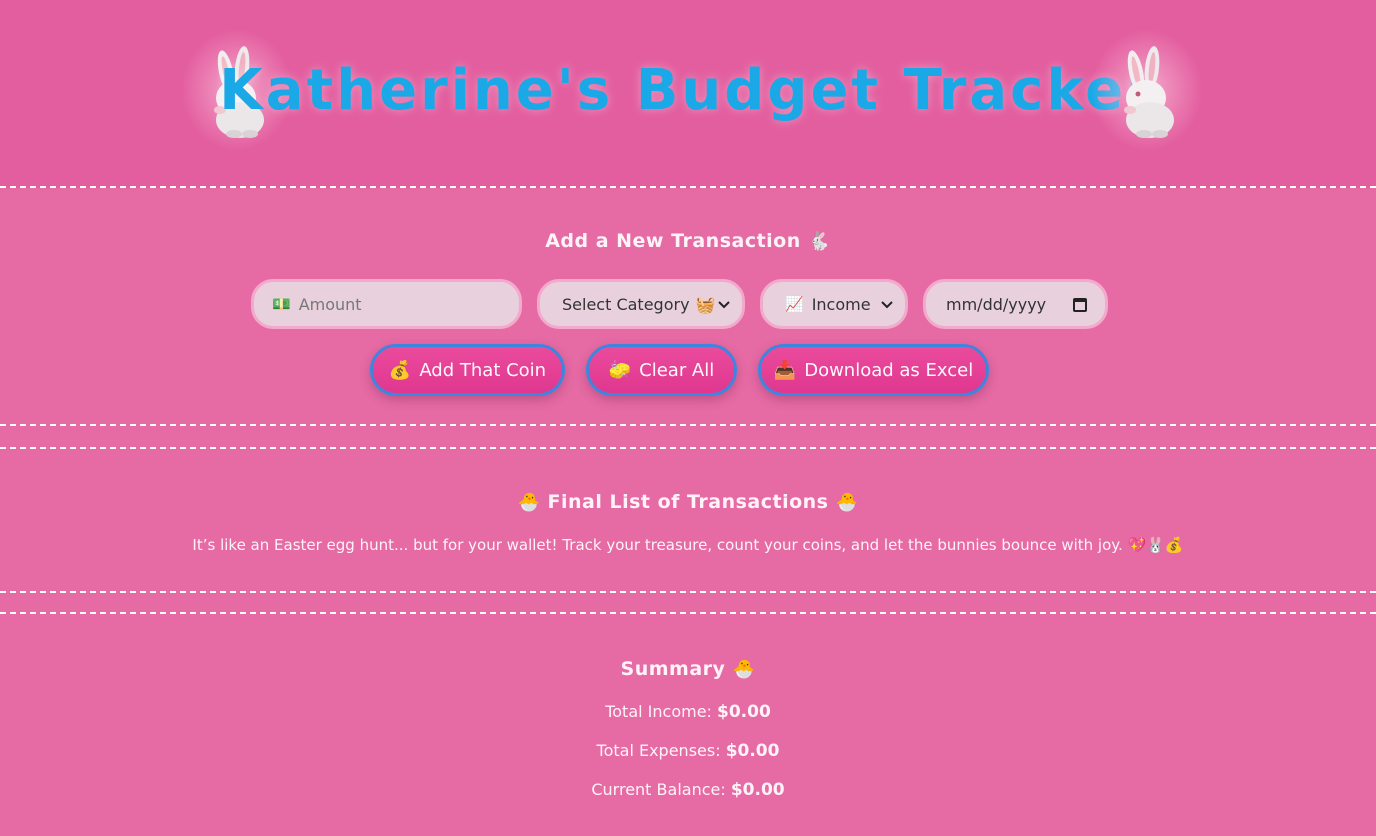 The width and height of the screenshot is (1376, 836). I want to click on category-select: Select Category 🧺, so click(641, 304).